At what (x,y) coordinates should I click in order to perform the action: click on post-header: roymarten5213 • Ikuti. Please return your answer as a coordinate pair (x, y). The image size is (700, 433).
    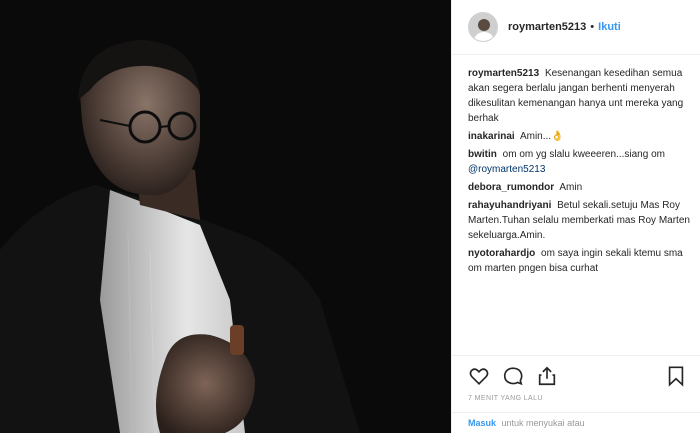
    Looking at the image, I should click on (576, 27).